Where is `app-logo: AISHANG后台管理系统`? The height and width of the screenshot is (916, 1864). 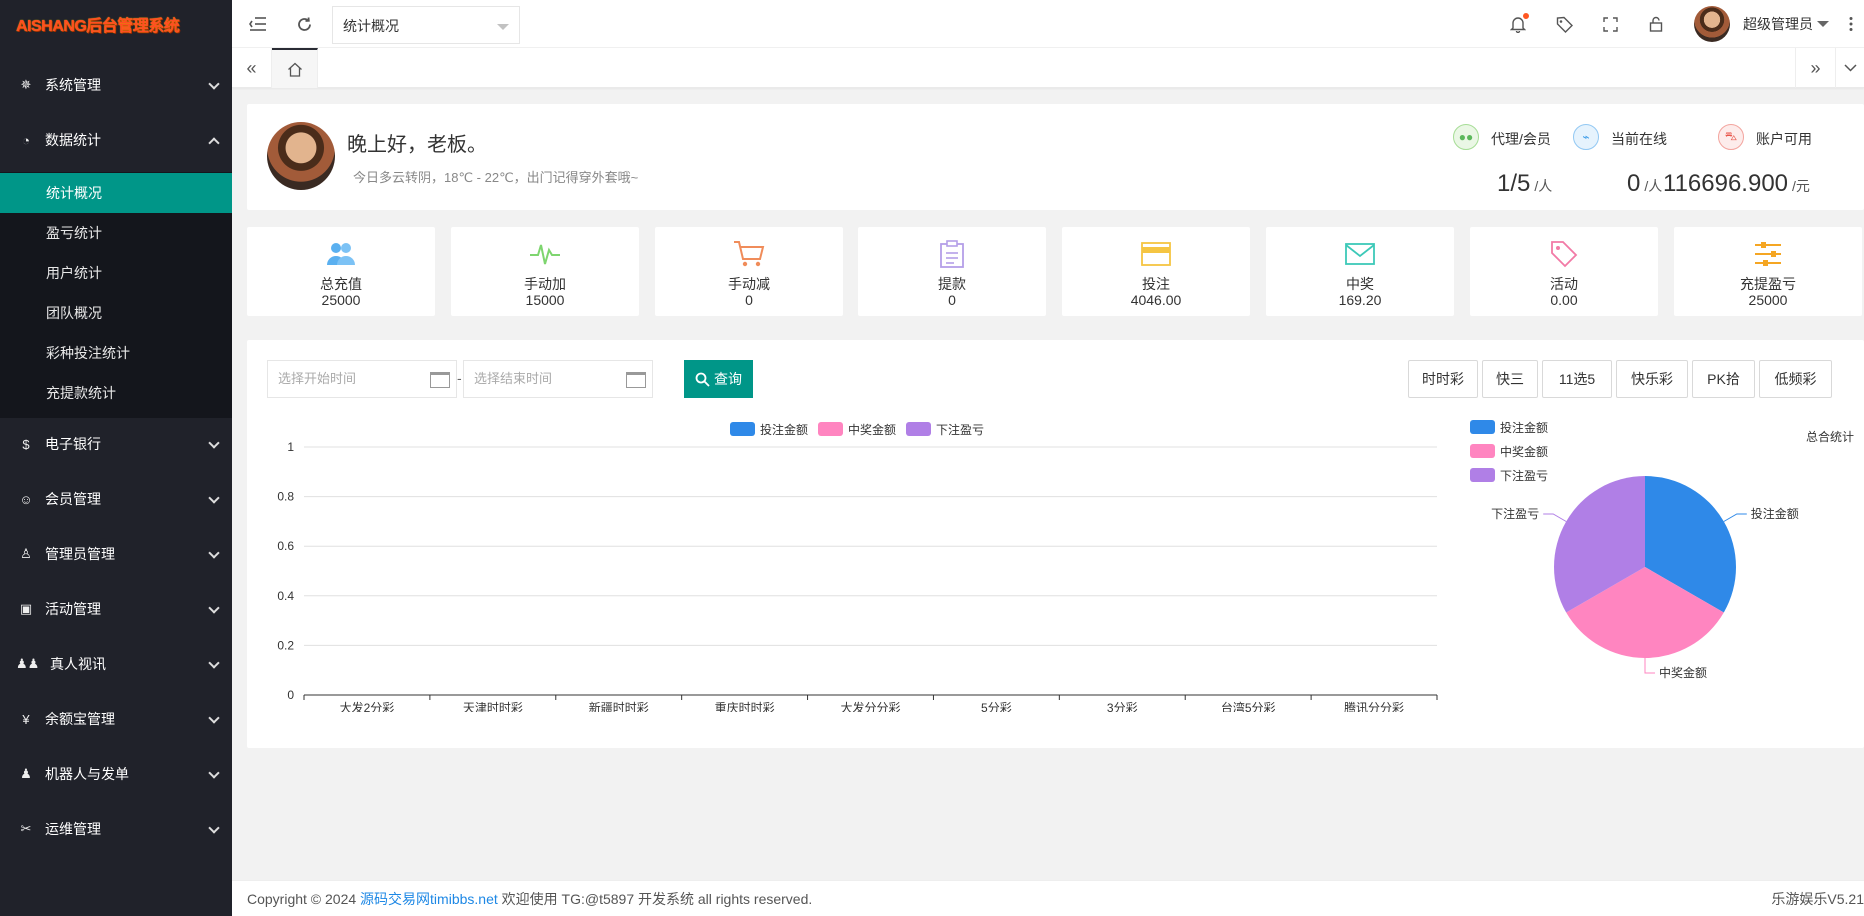
app-logo: AISHANG后台管理系统 is located at coordinates (116, 22).